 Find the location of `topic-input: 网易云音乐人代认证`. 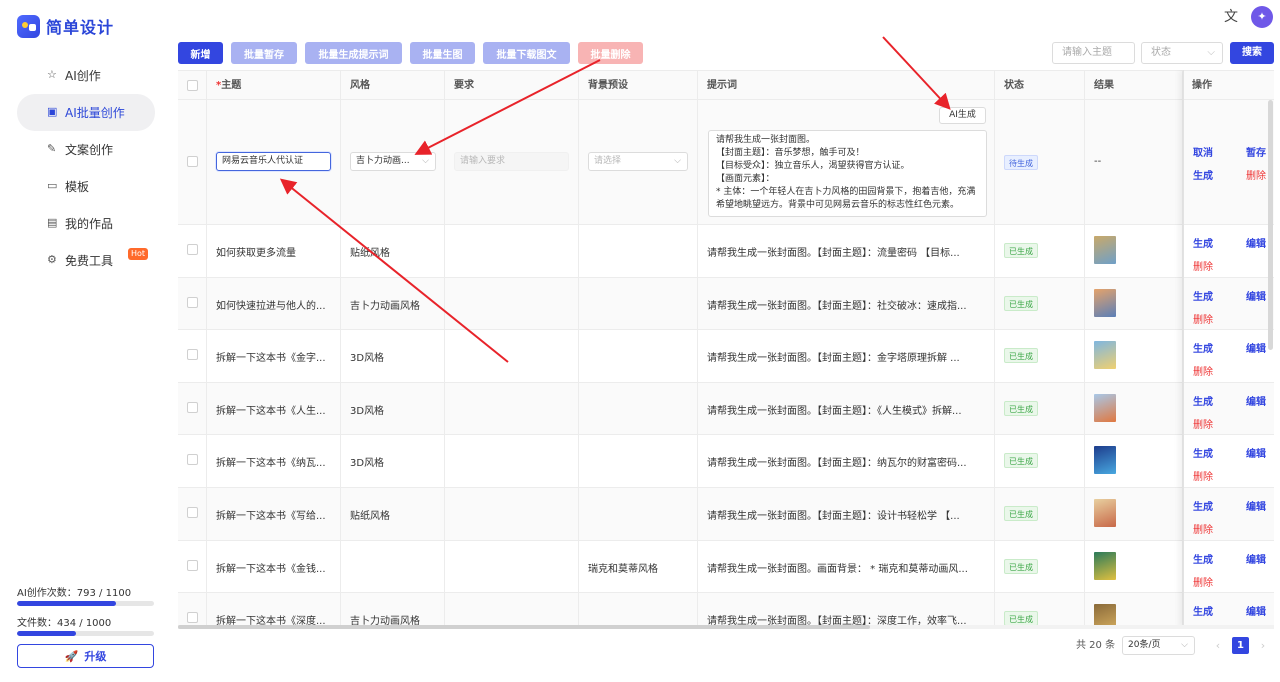

topic-input: 网易云音乐人代认证 is located at coordinates (273, 161).